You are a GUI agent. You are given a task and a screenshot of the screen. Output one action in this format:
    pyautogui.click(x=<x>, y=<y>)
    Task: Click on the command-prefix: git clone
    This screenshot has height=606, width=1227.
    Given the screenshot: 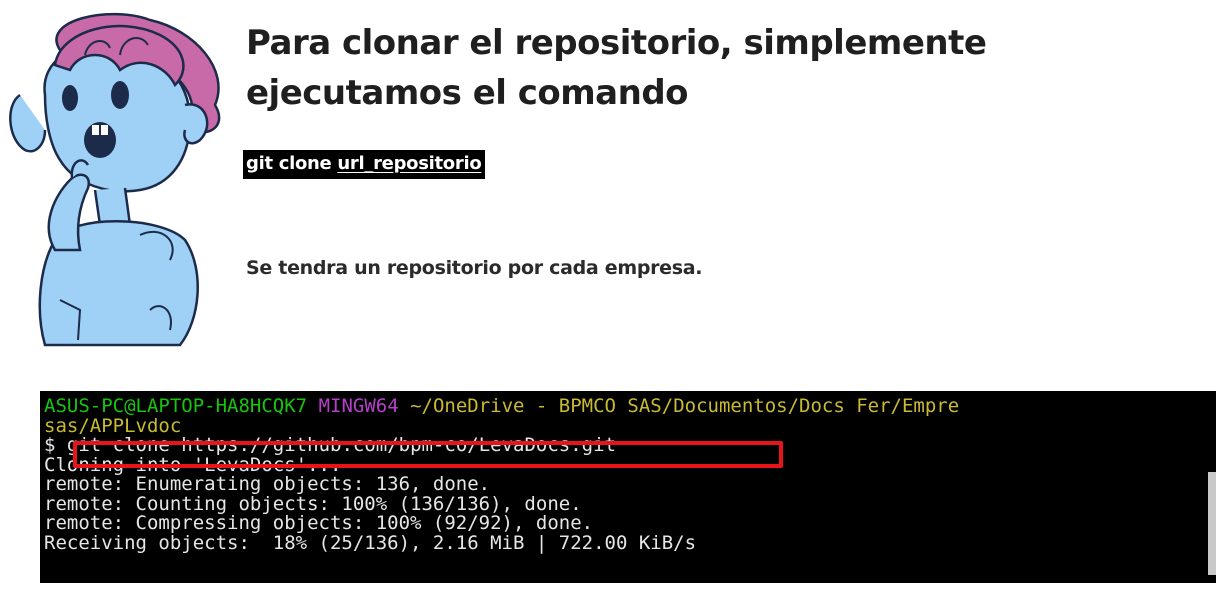 What is the action you would take?
    pyautogui.click(x=292, y=163)
    